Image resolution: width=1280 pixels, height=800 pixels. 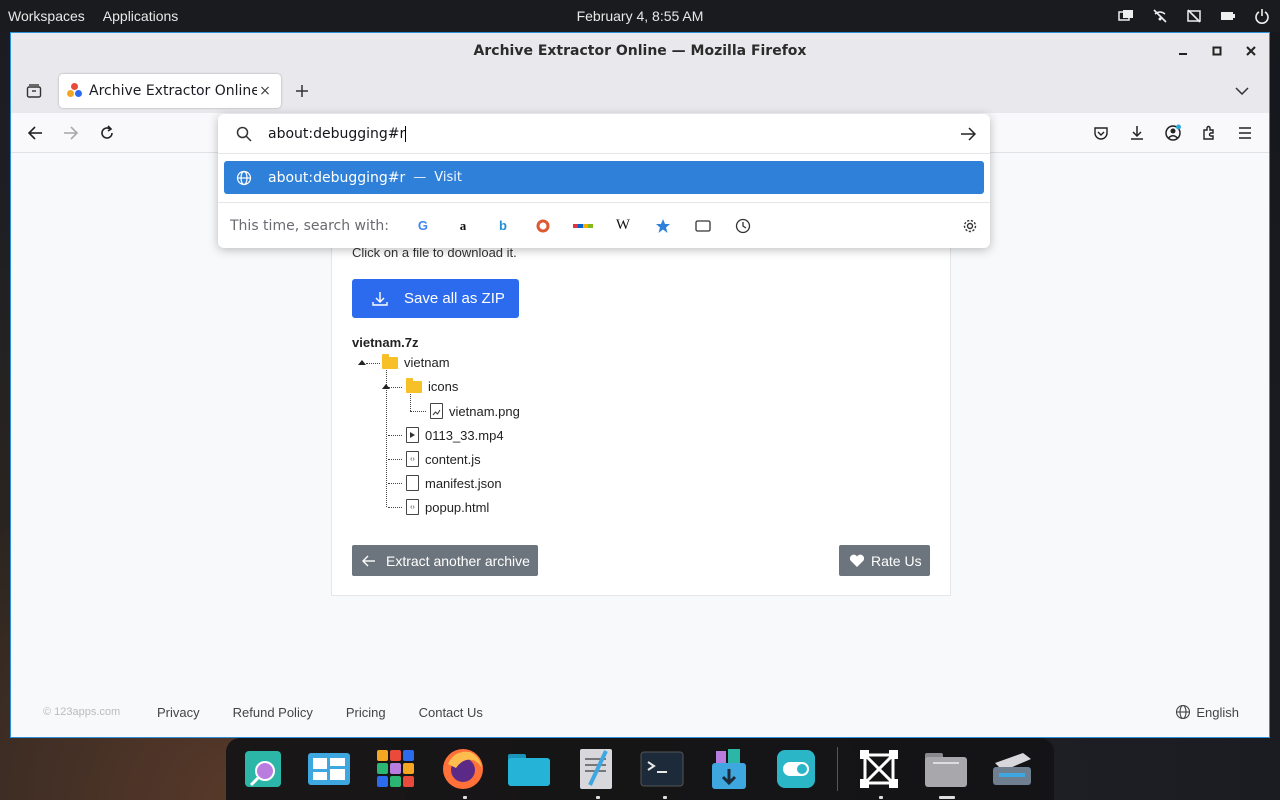 What do you see at coordinates (970, 226) in the screenshot?
I see `search-settings-gear-icon` at bounding box center [970, 226].